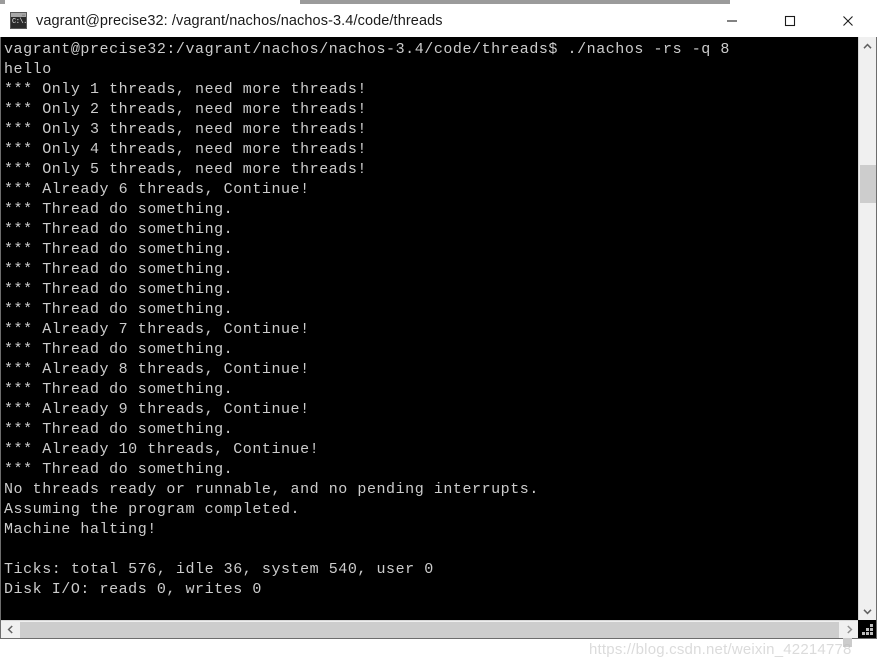  Describe the element at coordinates (157, 189) in the screenshot. I see `terminal-line: *** Already 6 threads, Continue!` at that location.